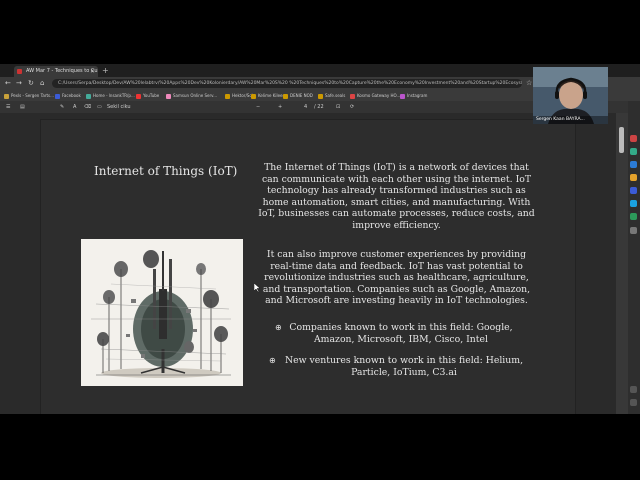  What do you see at coordinates (239, 95) in the screenshot?
I see `bookmark-item: Hektor/Sci` at bounding box center [239, 95].